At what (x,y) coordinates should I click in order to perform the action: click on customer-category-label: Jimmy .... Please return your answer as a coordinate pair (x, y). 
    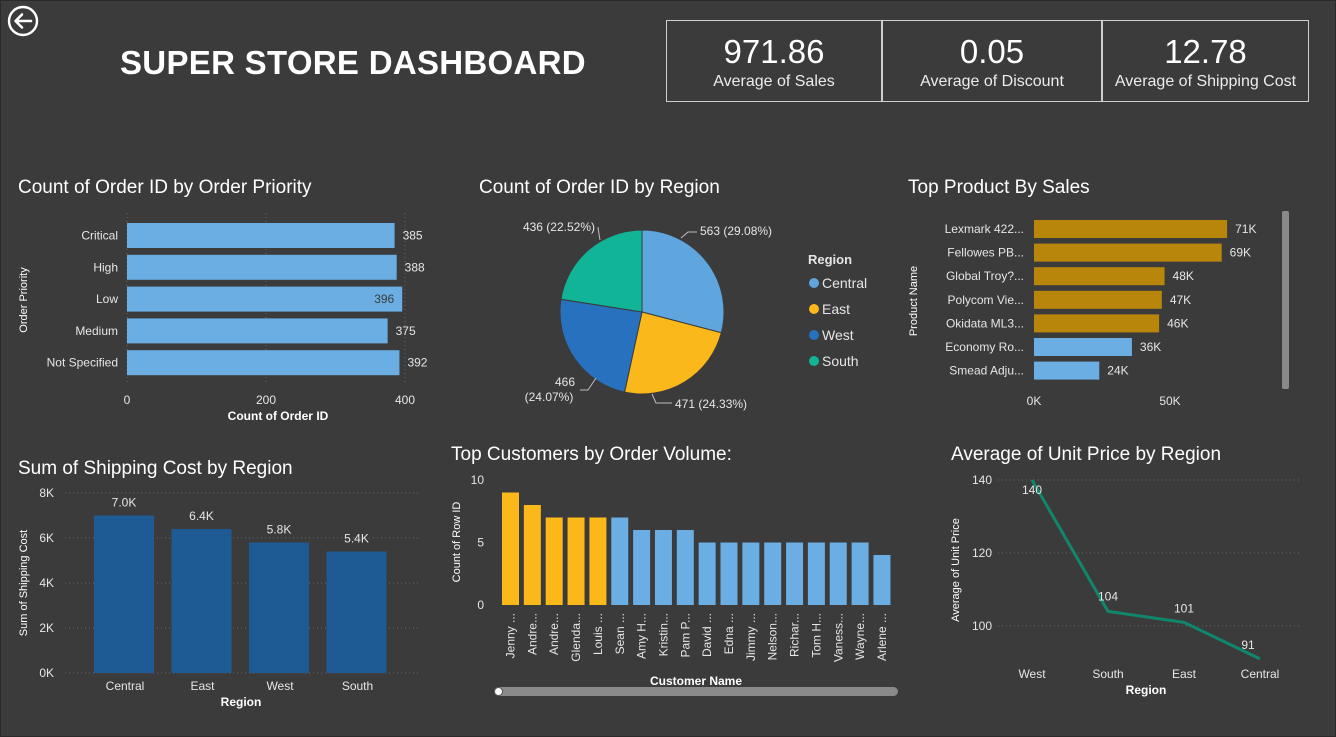
    Looking at the image, I should click on (751, 637).